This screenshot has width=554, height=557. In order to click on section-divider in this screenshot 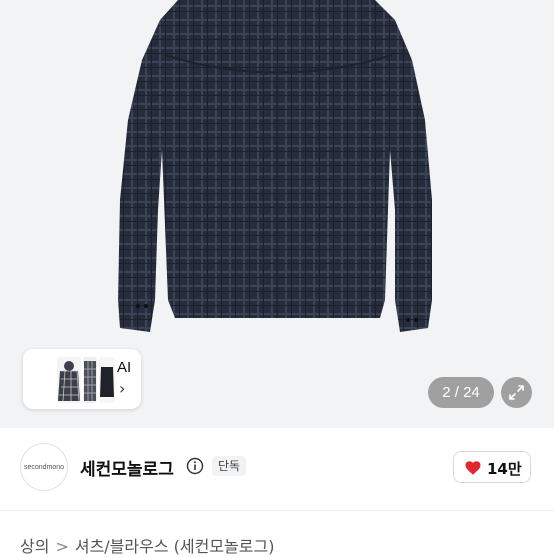, I will do `click(277, 510)`.